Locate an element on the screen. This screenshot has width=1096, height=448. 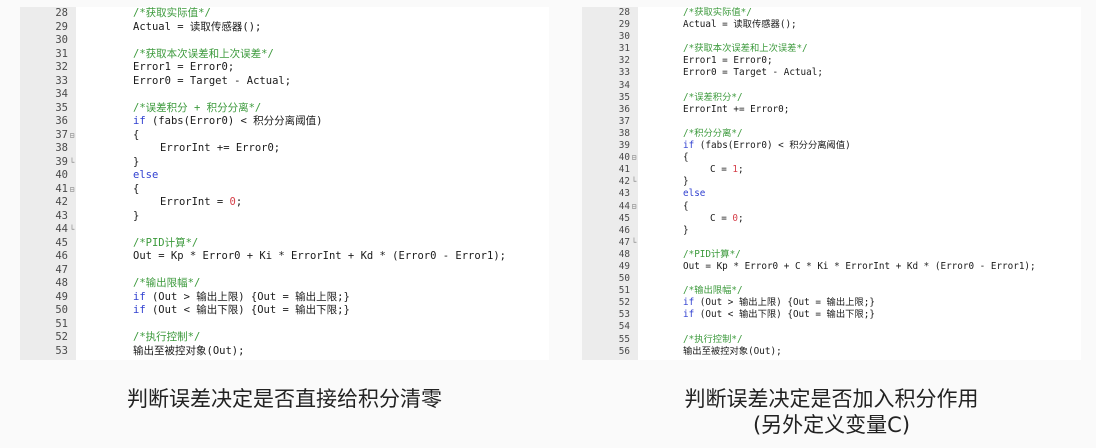
code-comment: /*积分分离*/ is located at coordinates (713, 133).